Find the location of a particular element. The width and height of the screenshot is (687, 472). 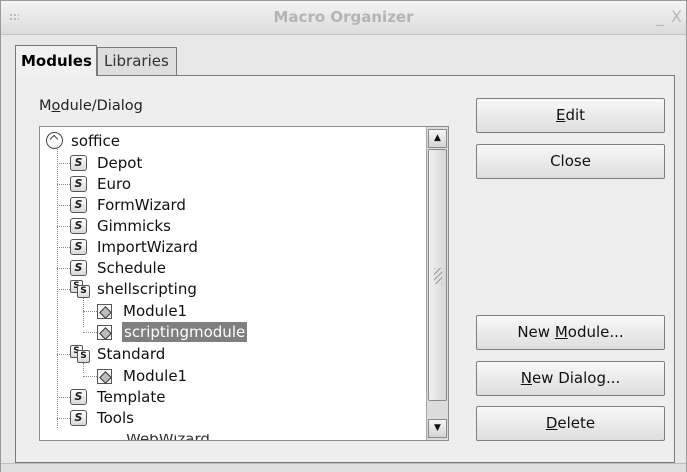

tree-scrollbar: ▲ ▼ is located at coordinates (437, 283).